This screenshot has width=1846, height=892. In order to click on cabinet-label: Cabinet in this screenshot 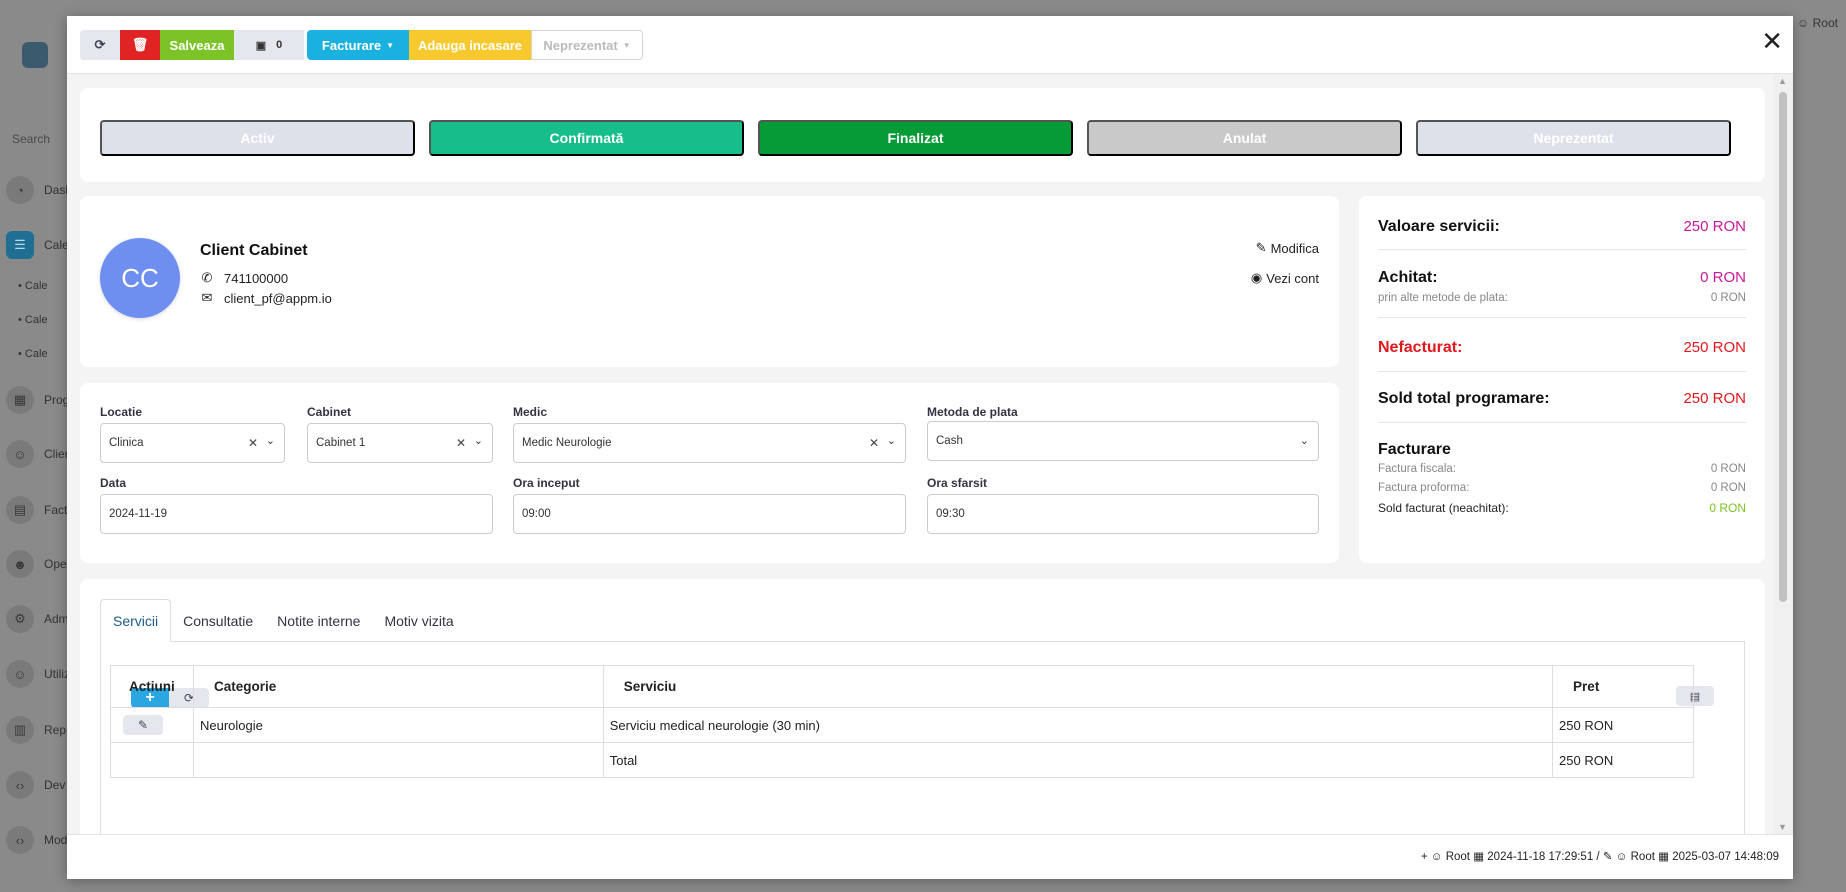, I will do `click(329, 412)`.